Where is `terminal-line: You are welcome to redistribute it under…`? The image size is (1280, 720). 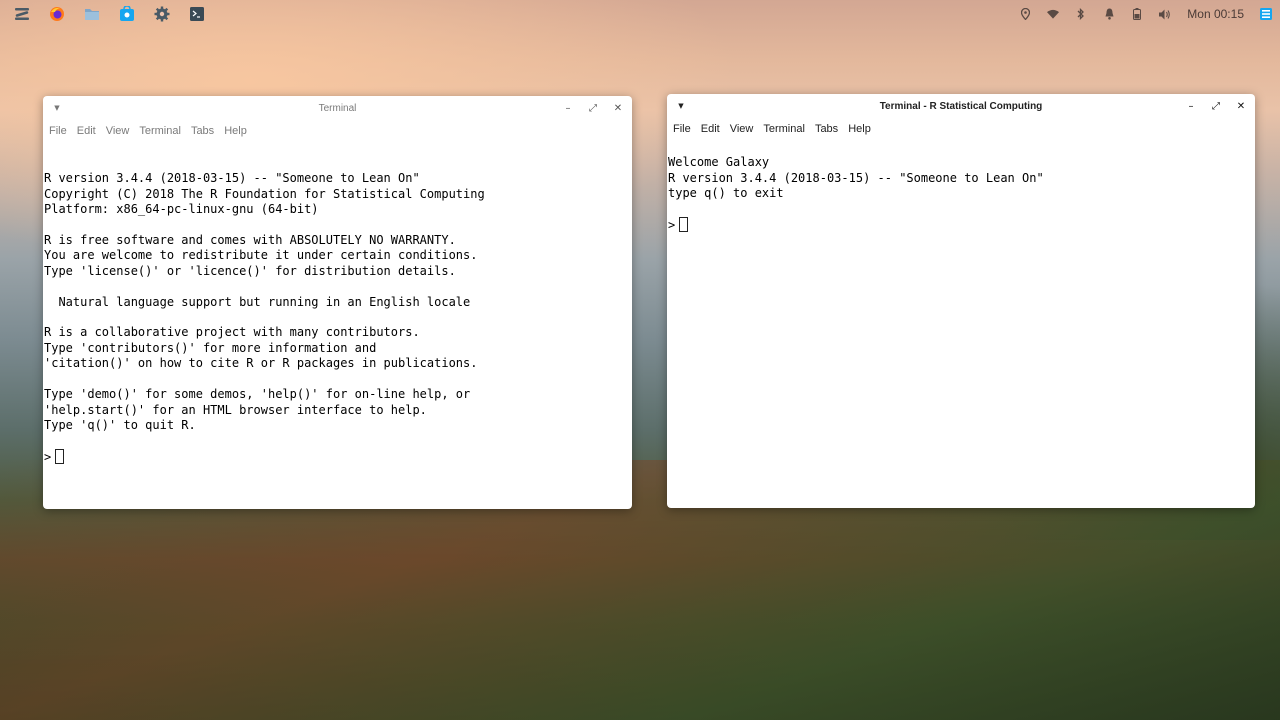
terminal-line: You are welcome to redistribute it under… is located at coordinates (261, 255).